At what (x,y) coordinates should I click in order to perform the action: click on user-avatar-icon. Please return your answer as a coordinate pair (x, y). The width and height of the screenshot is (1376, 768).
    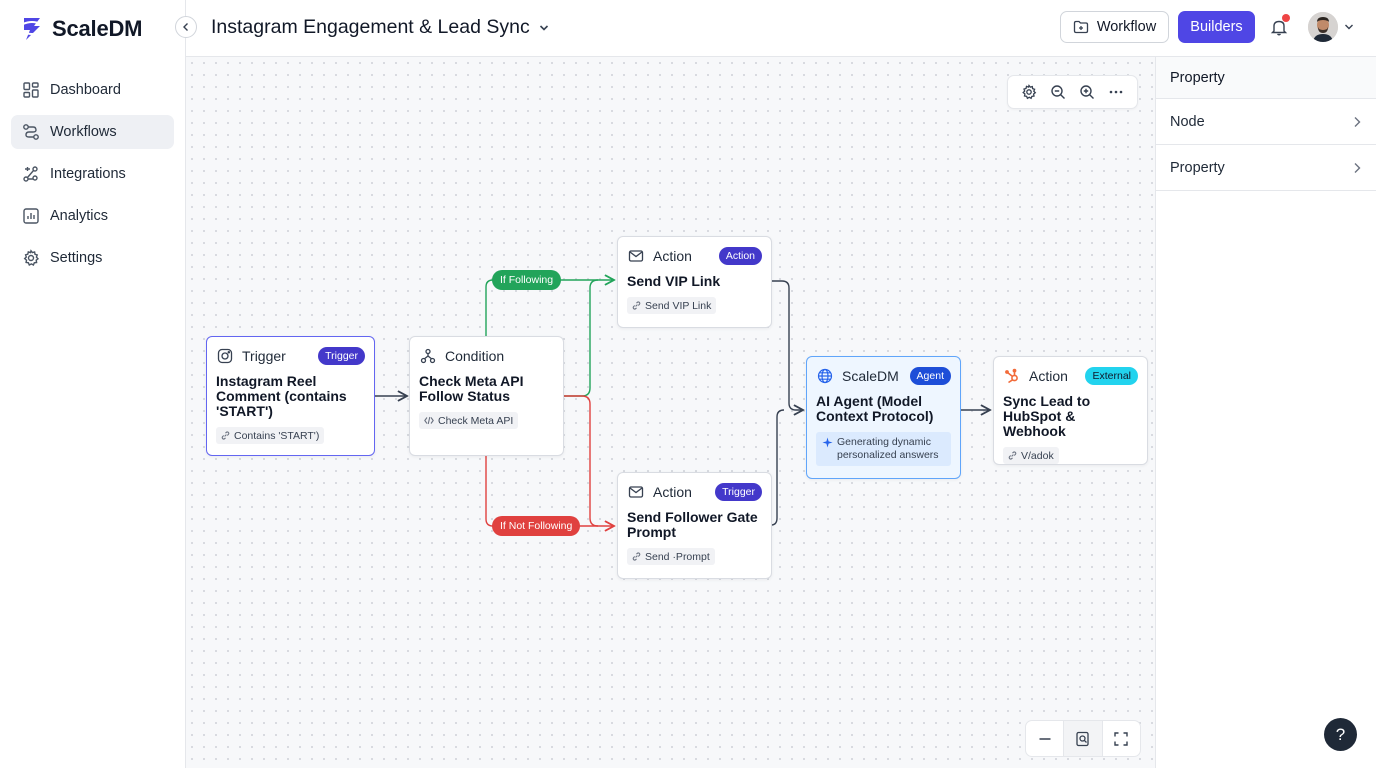
    Looking at the image, I should click on (1323, 27).